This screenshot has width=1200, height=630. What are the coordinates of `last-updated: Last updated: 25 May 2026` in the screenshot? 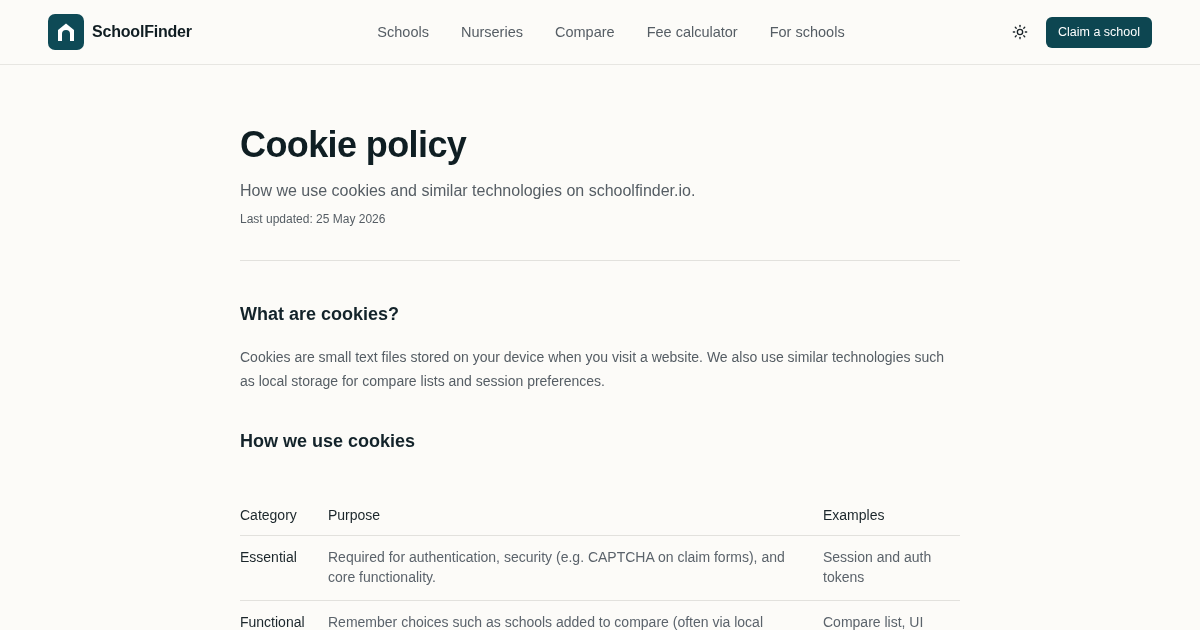 It's located at (313, 219).